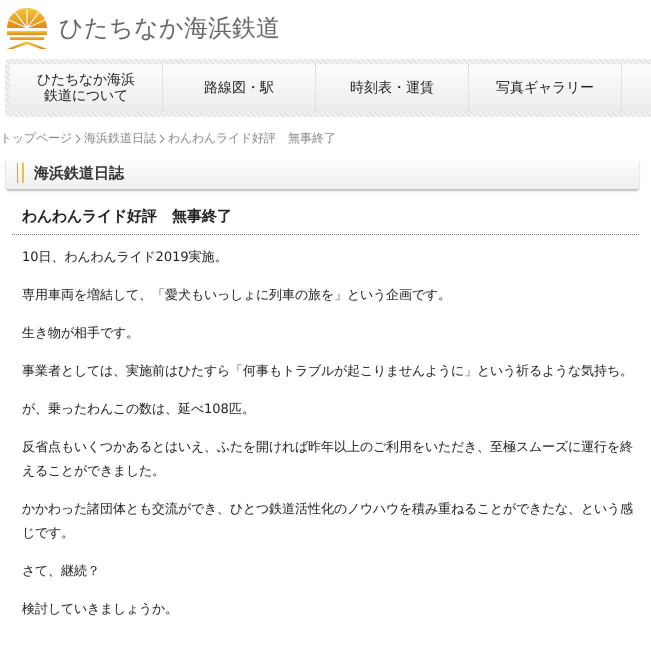  Describe the element at coordinates (125, 258) in the screenshot. I see `paragraph: 10日、わんわんライド2019実施。` at that location.